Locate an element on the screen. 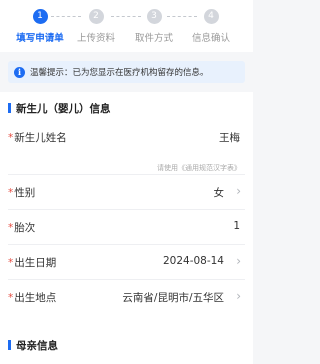  newborn-name-field: *新生儿姓名 王梅 is located at coordinates (126, 137).